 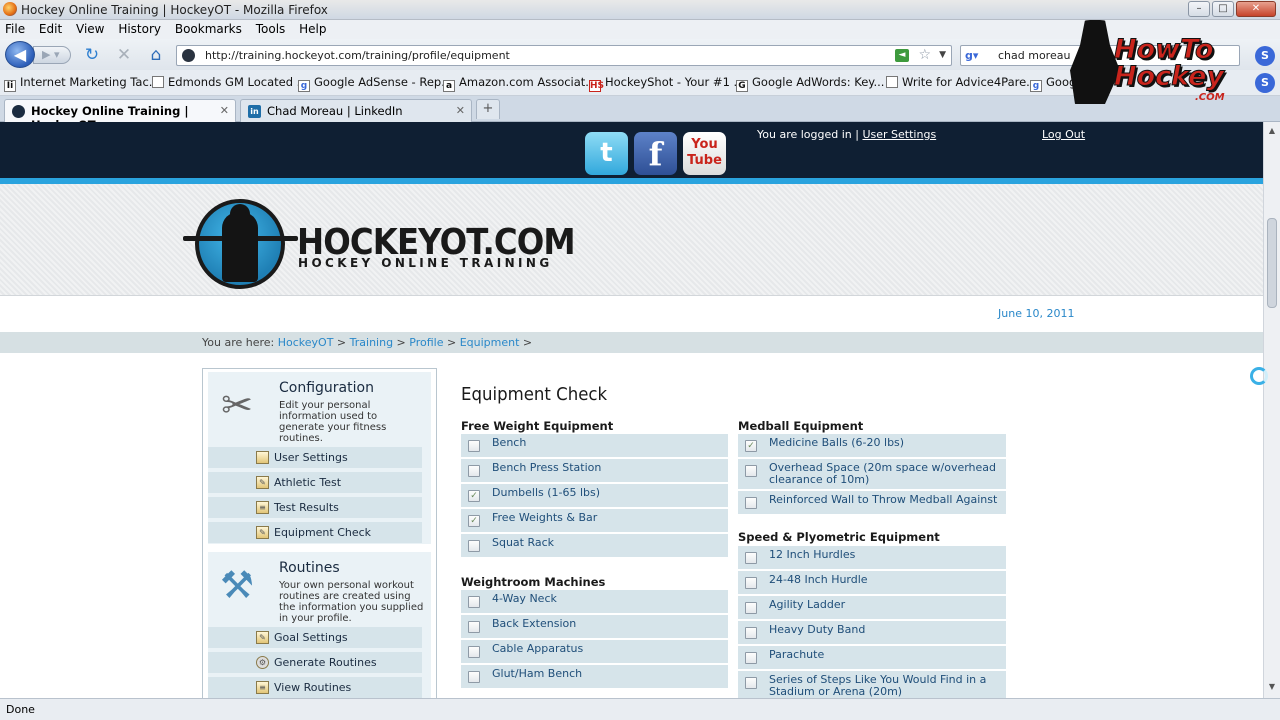 I want to click on dumbbell-icon: ⚒, so click(x=237, y=585).